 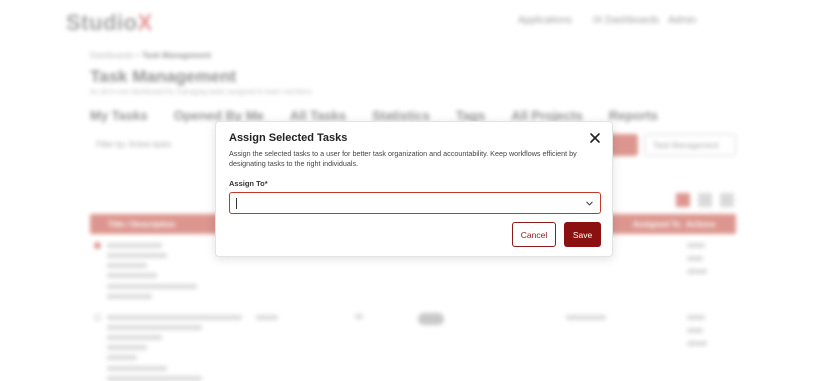 What do you see at coordinates (589, 203) in the screenshot?
I see `chevron-down-icon` at bounding box center [589, 203].